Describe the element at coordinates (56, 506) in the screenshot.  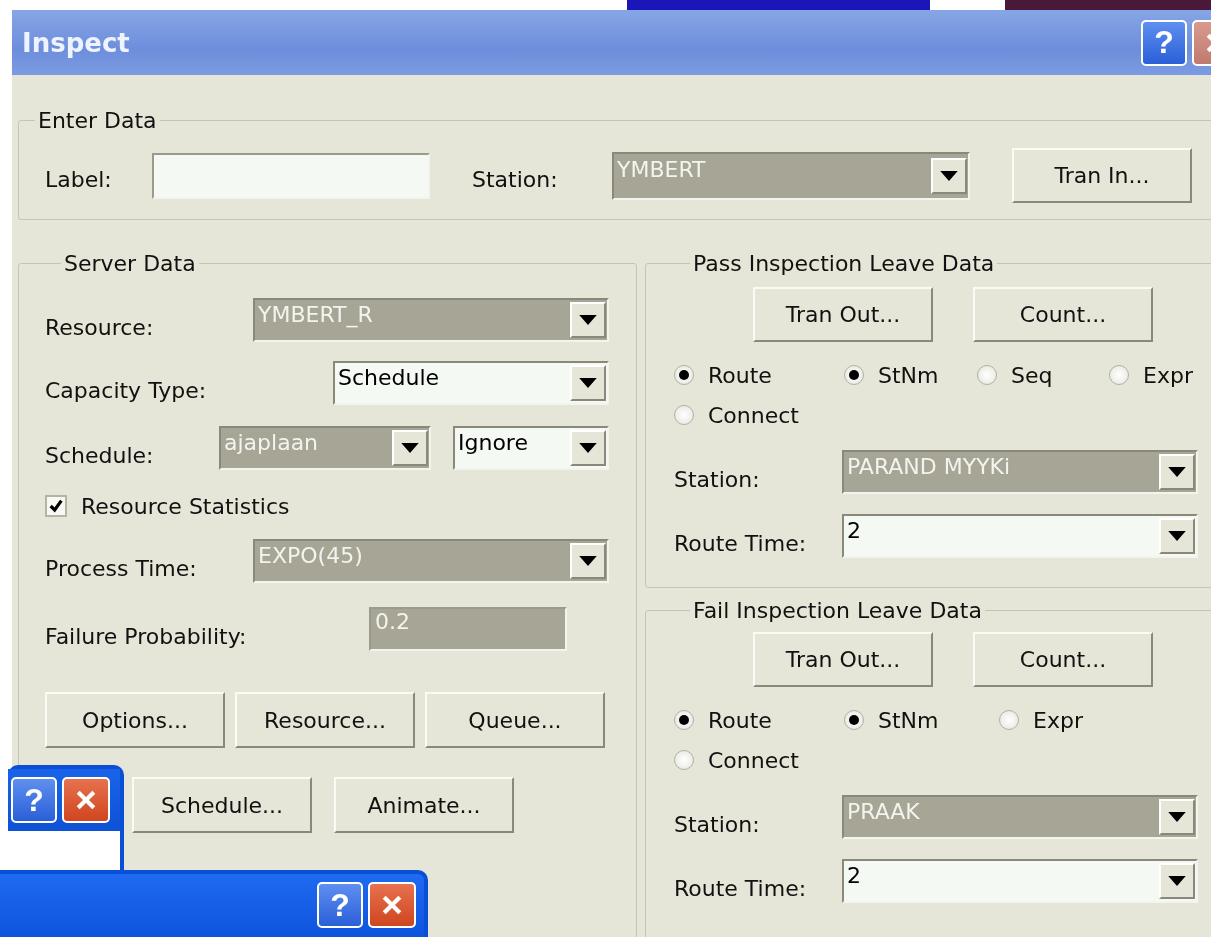
I see `checkbox` at that location.